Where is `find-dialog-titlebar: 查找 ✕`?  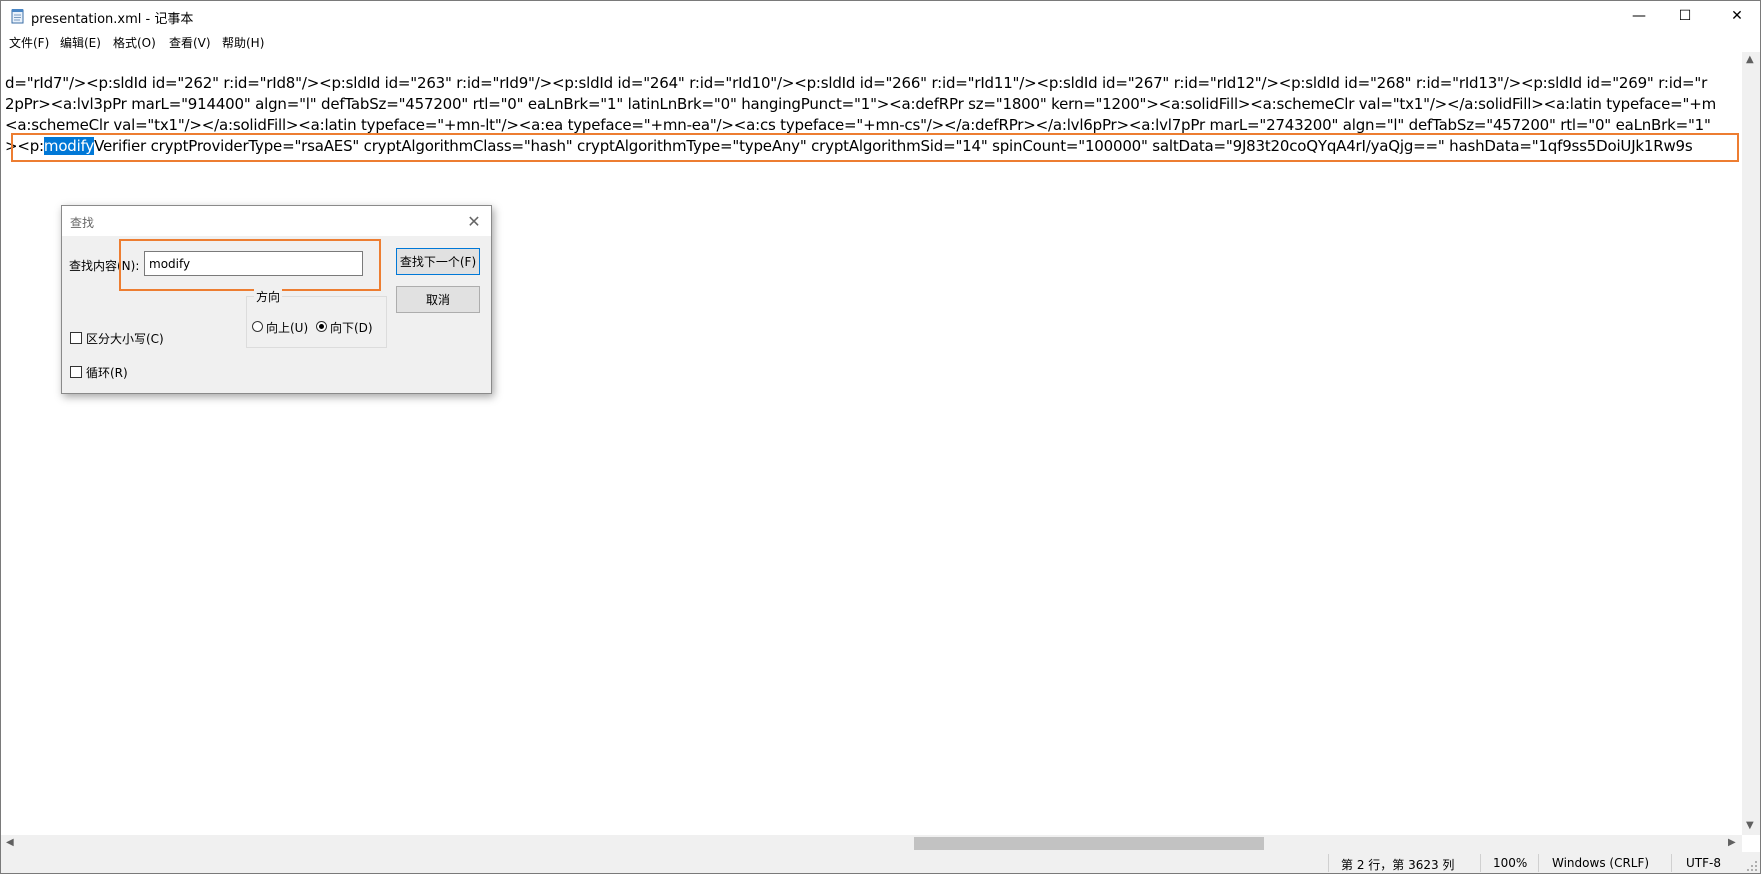
find-dialog-titlebar: 查找 ✕ is located at coordinates (276, 221).